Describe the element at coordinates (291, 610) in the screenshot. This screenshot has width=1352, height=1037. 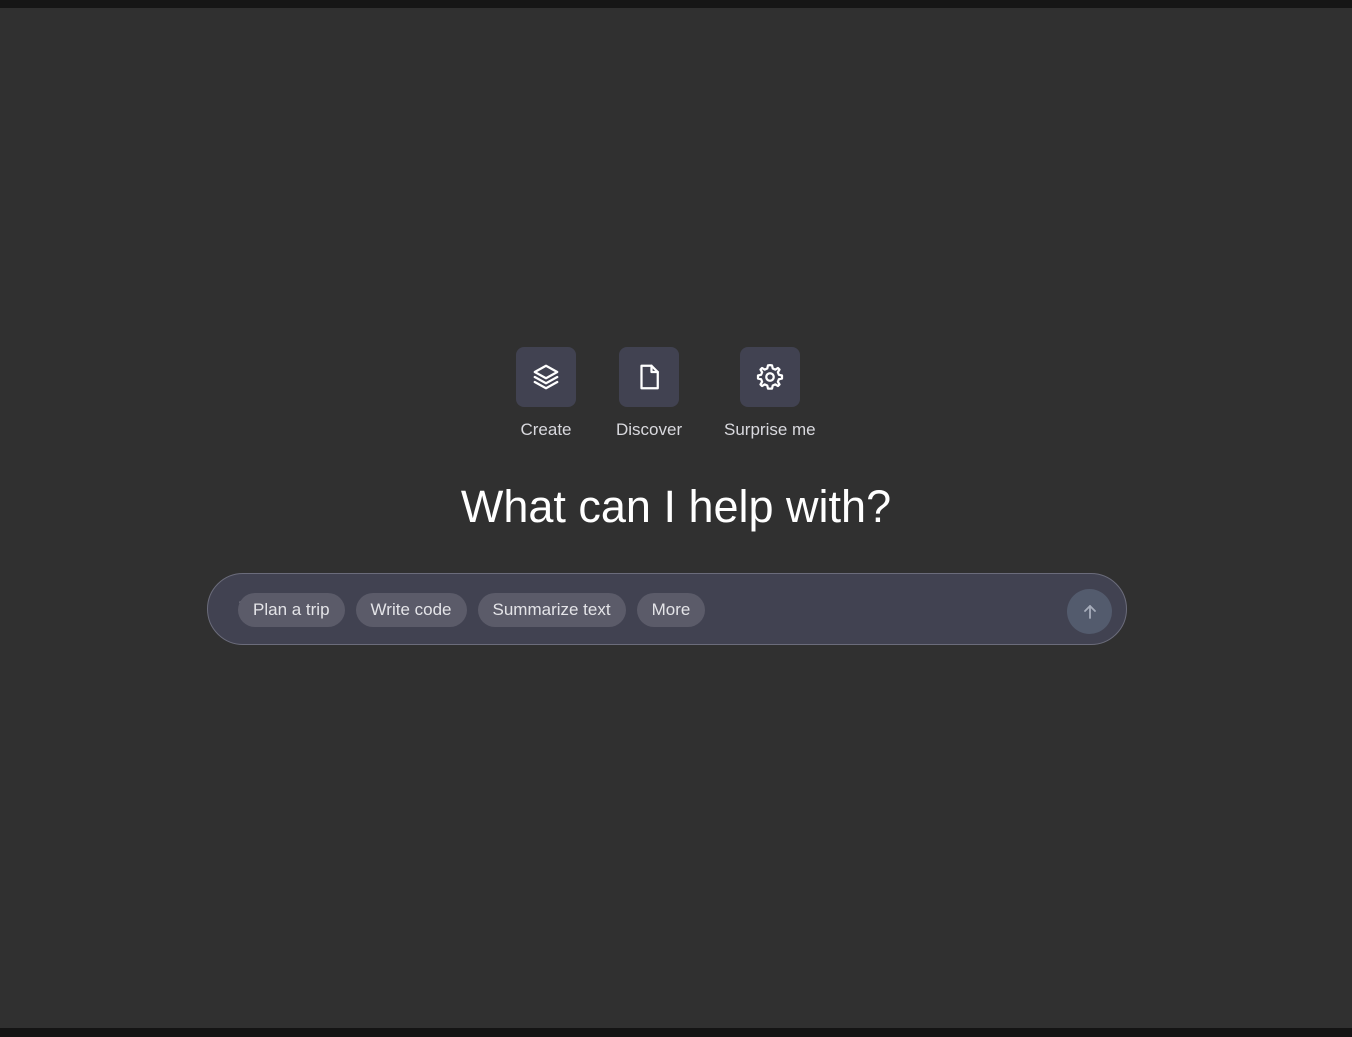
I see `chip-plan-a-trip: Plan a trip` at that location.